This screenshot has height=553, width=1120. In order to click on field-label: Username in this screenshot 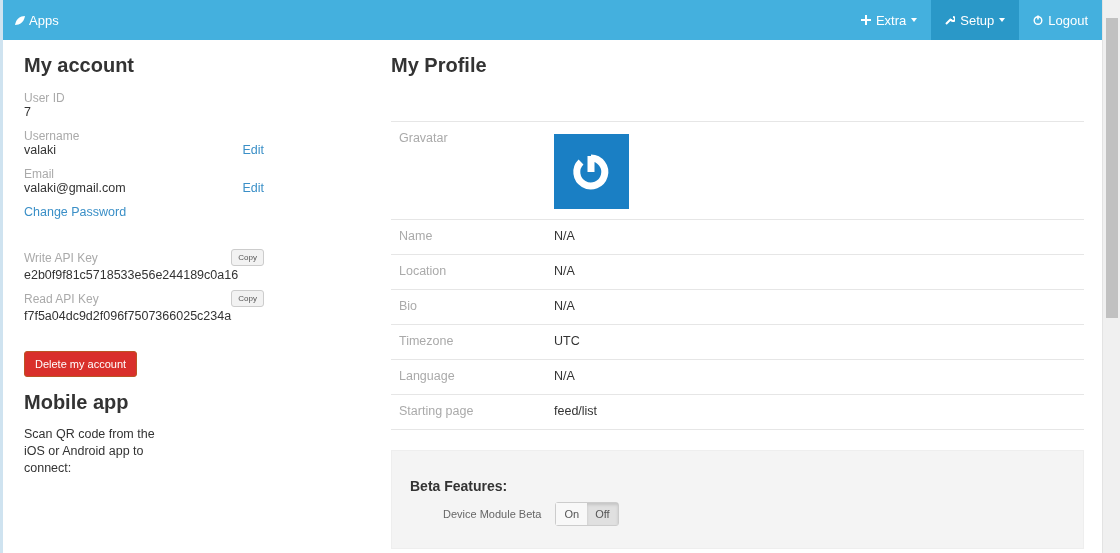, I will do `click(52, 136)`.